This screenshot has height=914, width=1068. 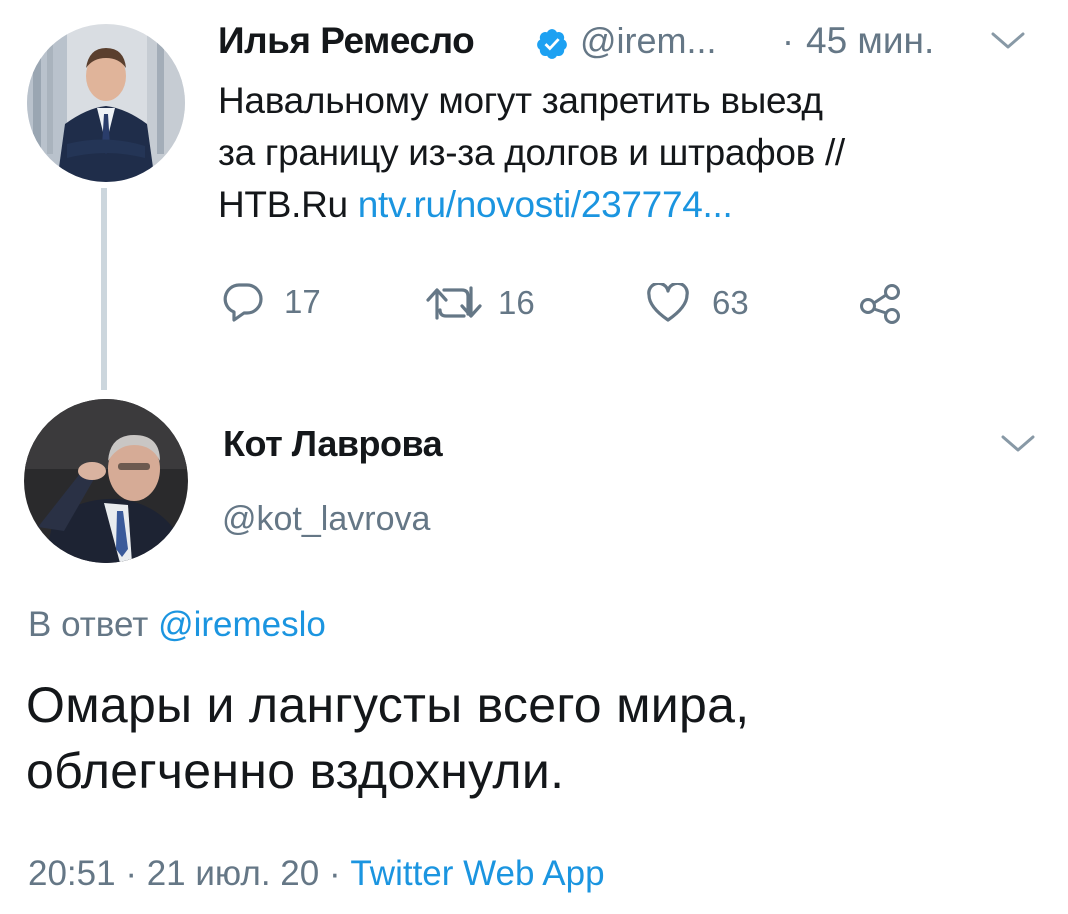 What do you see at coordinates (333, 444) in the screenshot?
I see `tweet2-author-name: Кот Лаврова` at bounding box center [333, 444].